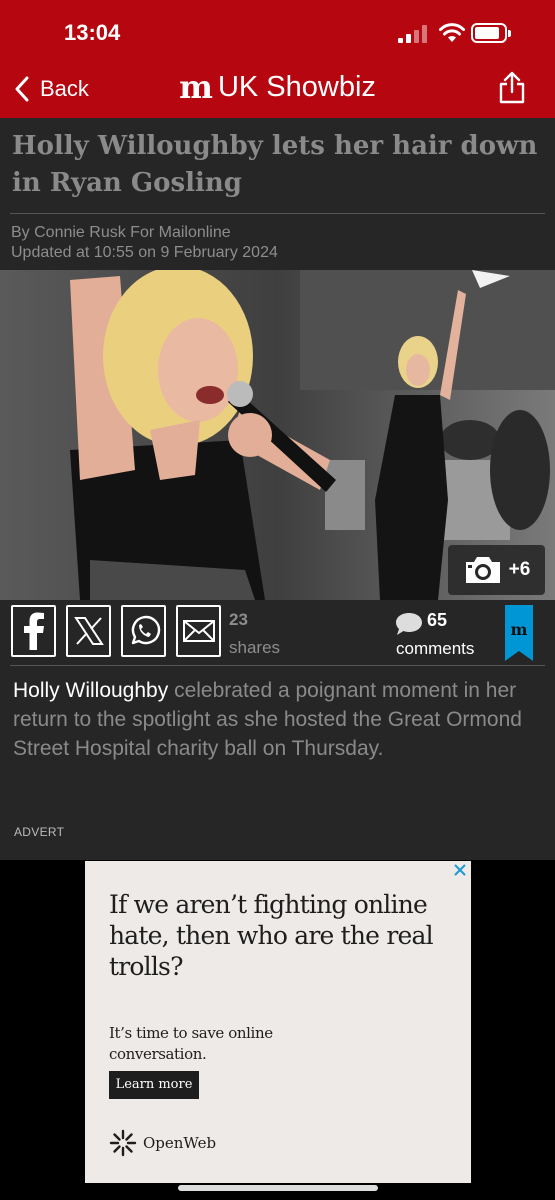 The width and height of the screenshot is (555, 1200). I want to click on battery-icon, so click(491, 33).